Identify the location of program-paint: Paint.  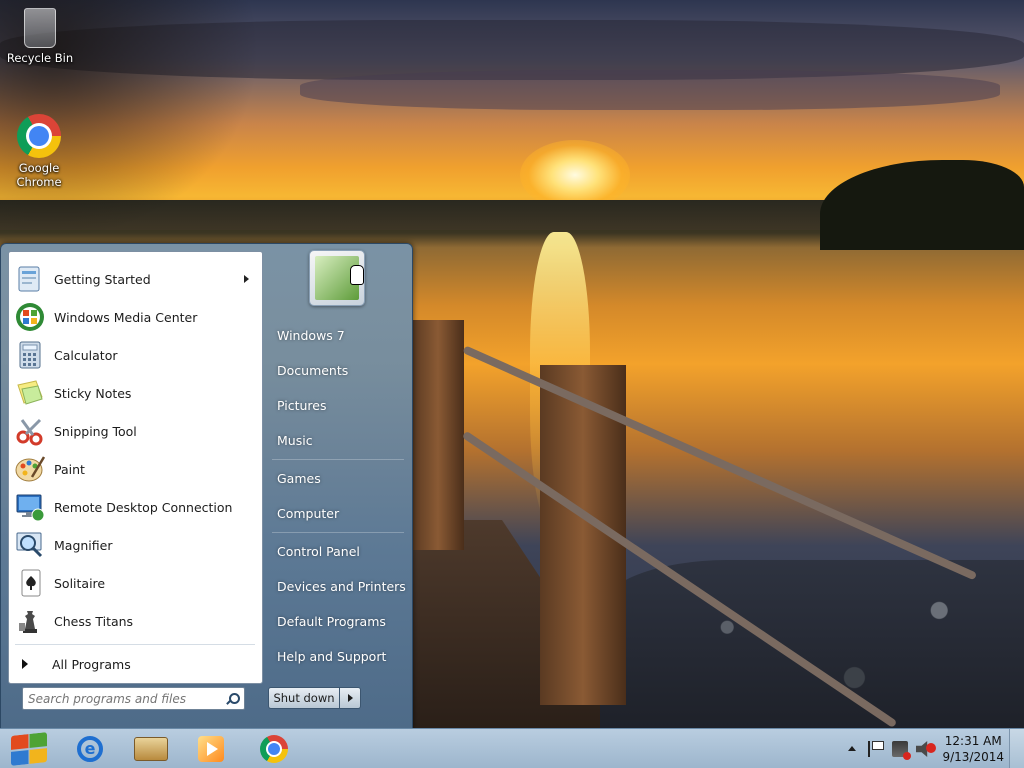
(134, 469).